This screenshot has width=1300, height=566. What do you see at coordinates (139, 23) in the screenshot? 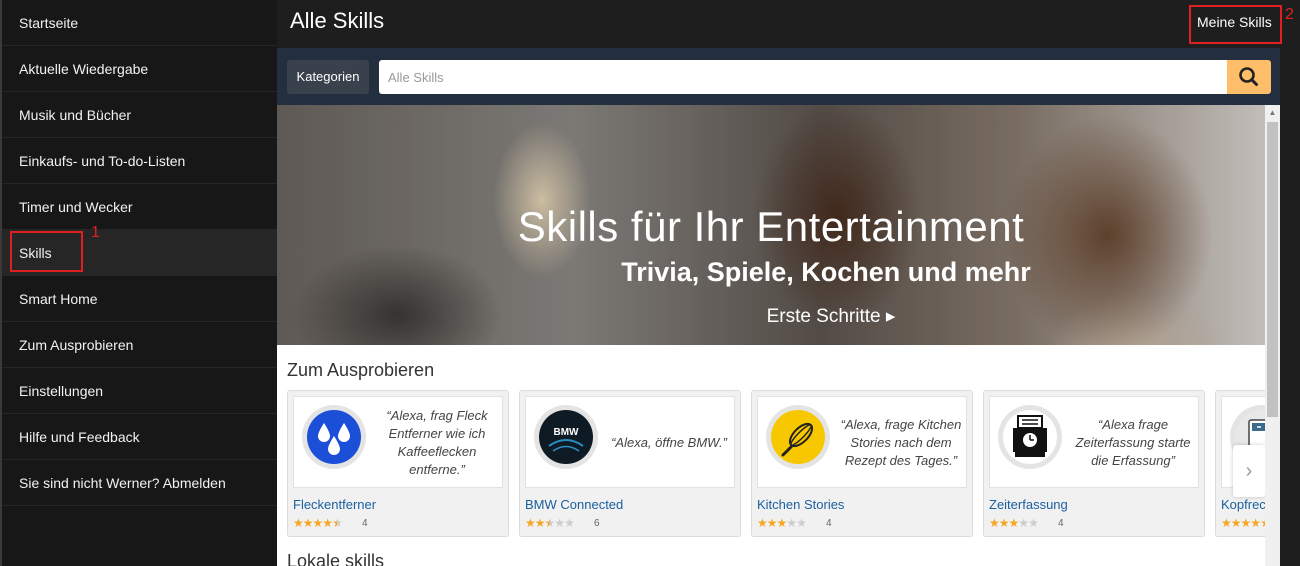
I see `sidebar-item-startseite: Startseite` at bounding box center [139, 23].